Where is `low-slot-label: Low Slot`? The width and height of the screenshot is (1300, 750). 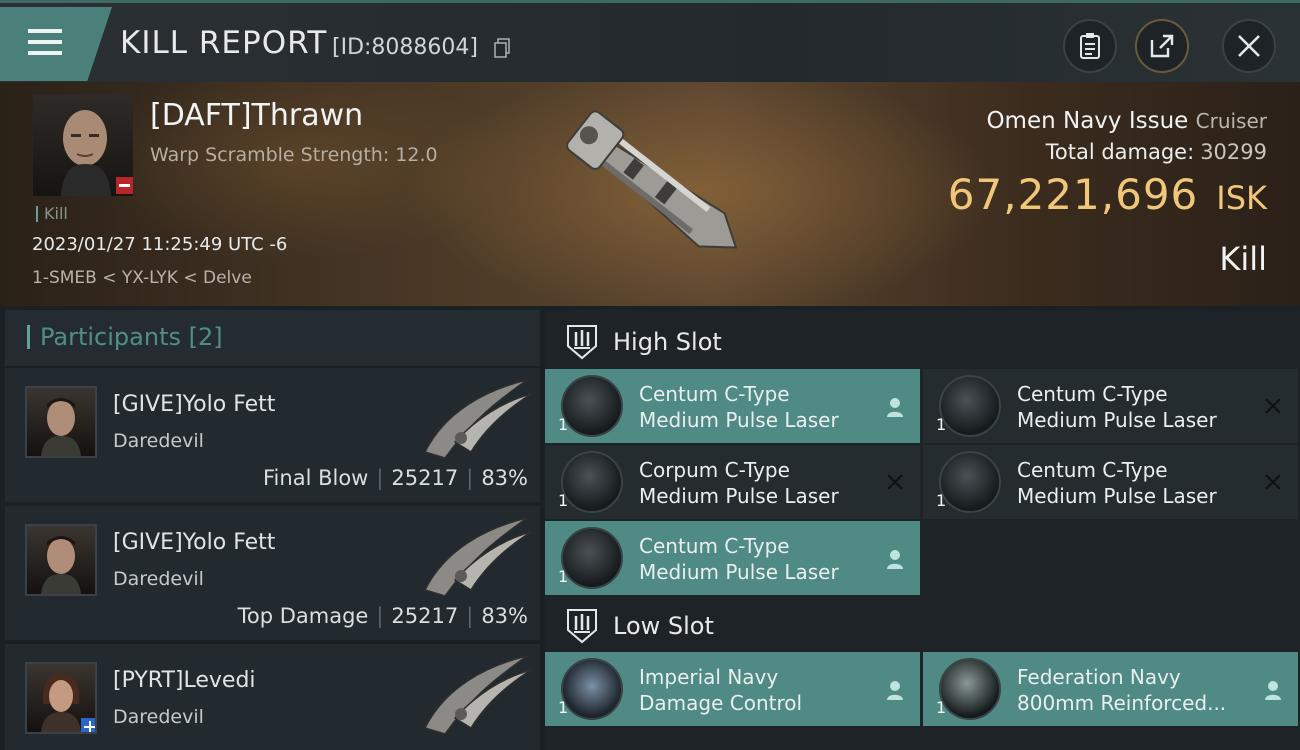 low-slot-label: Low Slot is located at coordinates (663, 626).